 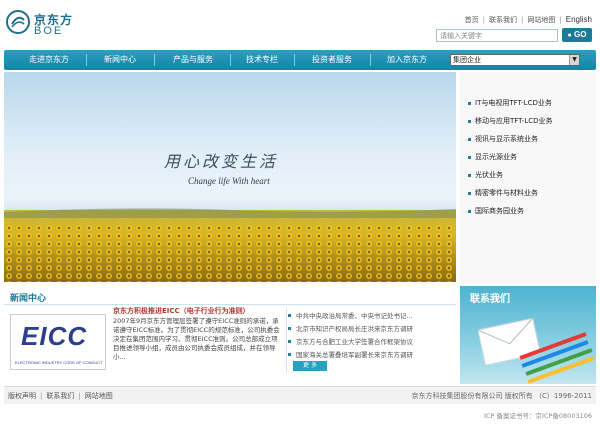 What do you see at coordinates (354, 329) in the screenshot?
I see `news-list-item-label: 北京市知识产权局局长庄洪来京东方调研` at bounding box center [354, 329].